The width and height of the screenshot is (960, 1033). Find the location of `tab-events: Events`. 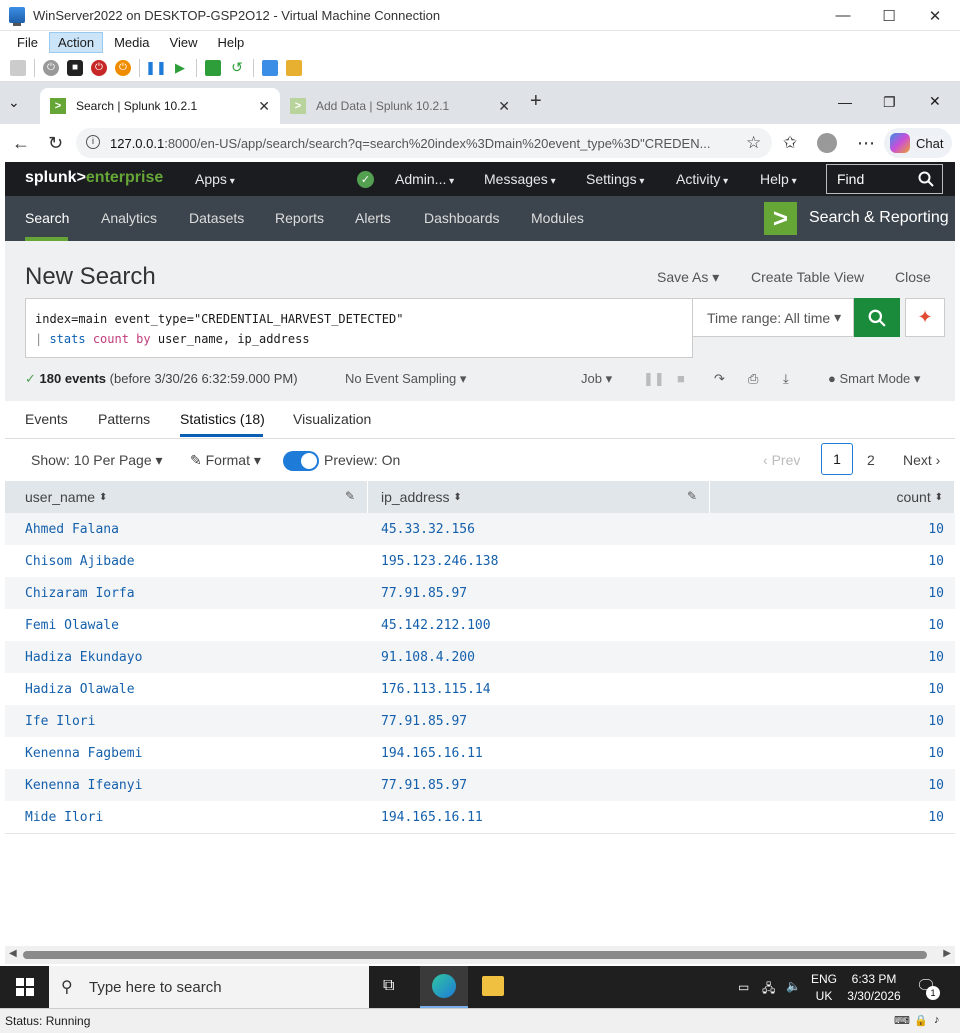

tab-events: Events is located at coordinates (46, 419).